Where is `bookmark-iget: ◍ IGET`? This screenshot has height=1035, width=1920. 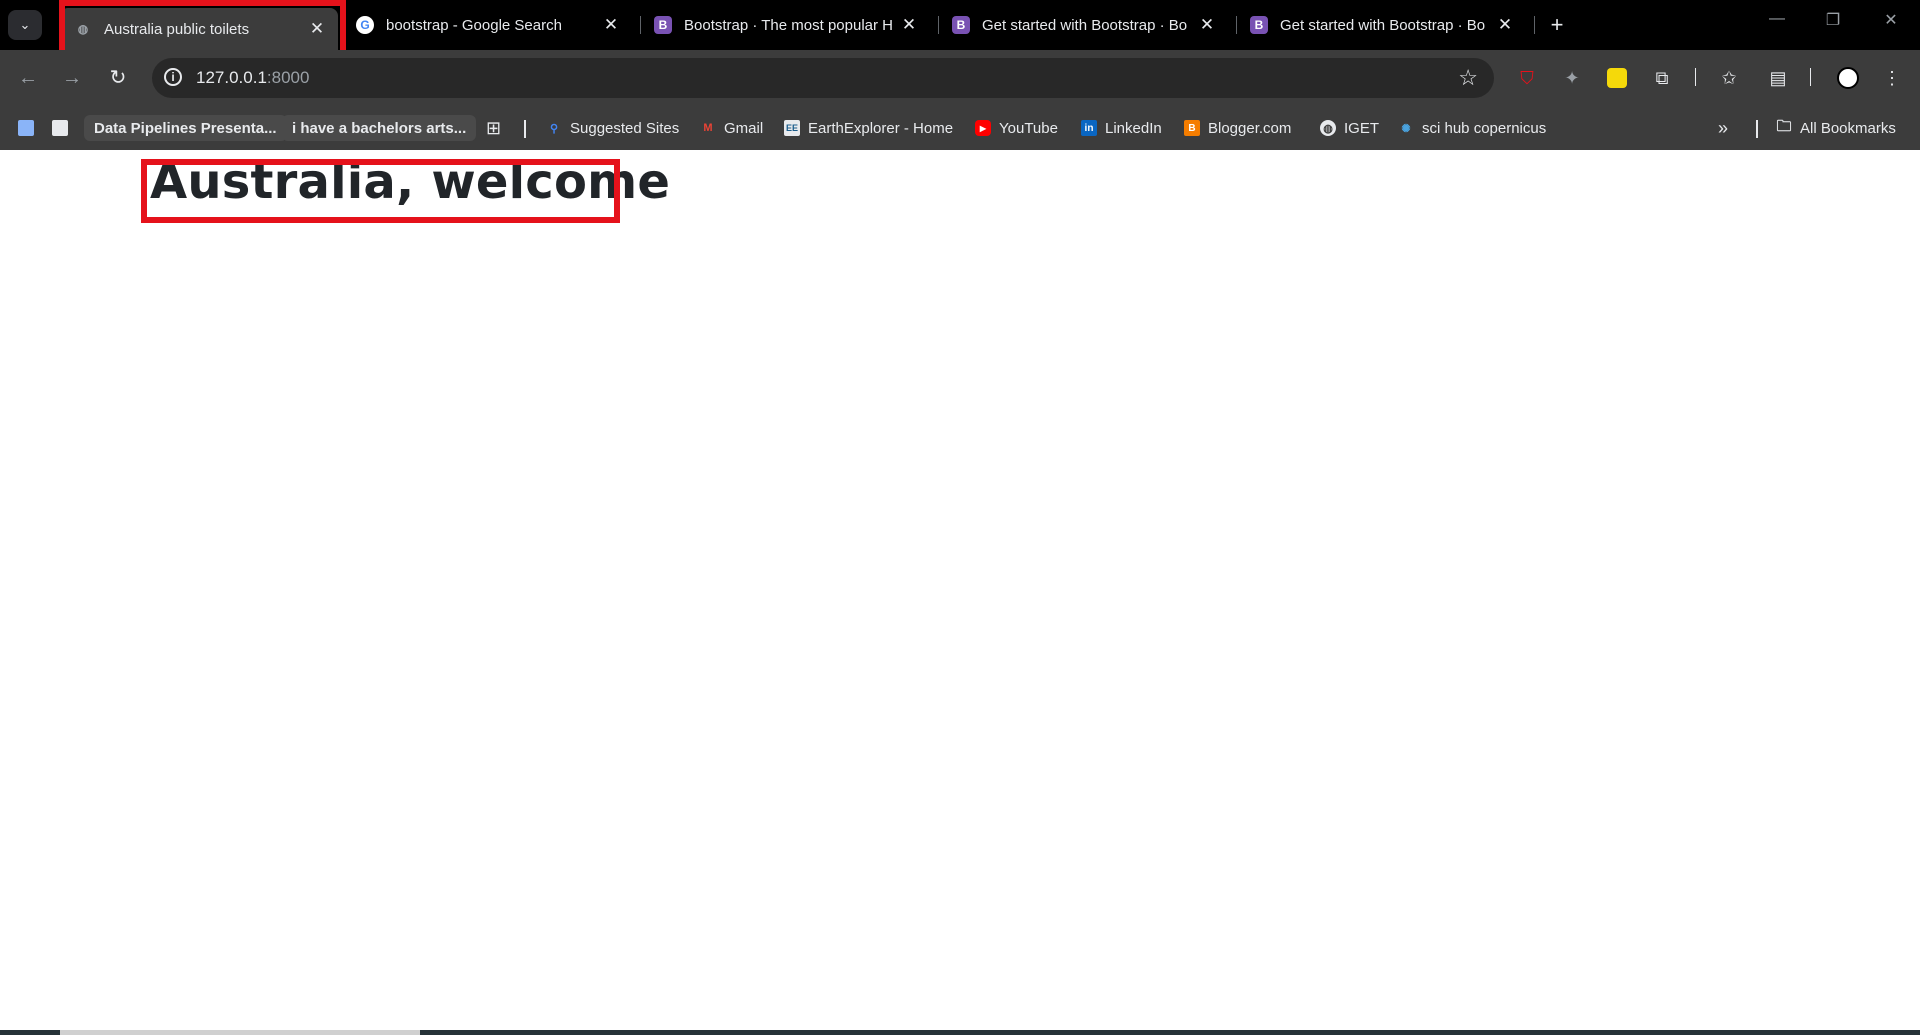 bookmark-iget: ◍ IGET is located at coordinates (1349, 128).